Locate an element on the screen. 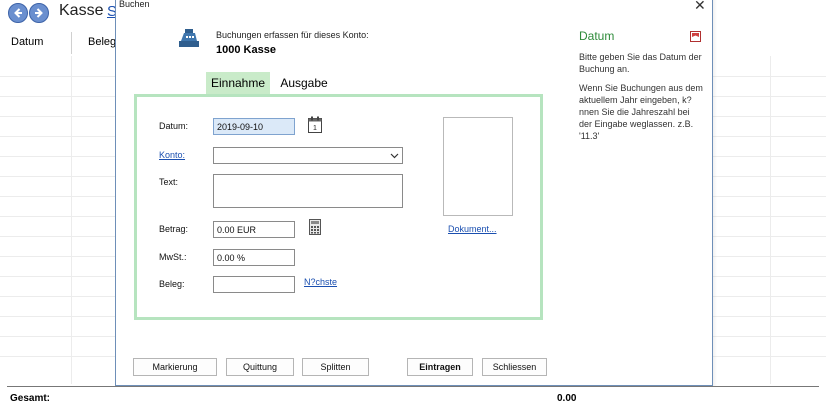 This screenshot has height=415, width=826. total-value: 0.00 is located at coordinates (567, 398).